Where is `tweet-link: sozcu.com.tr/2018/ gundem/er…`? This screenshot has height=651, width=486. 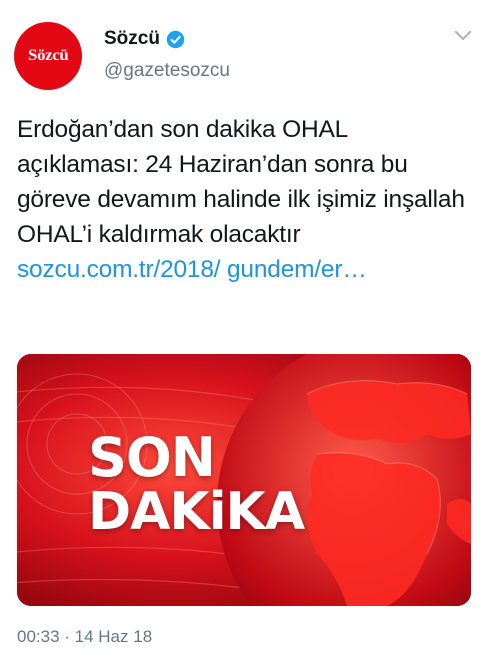 tweet-link: sozcu.com.tr/2018/ gundem/er… is located at coordinates (192, 269).